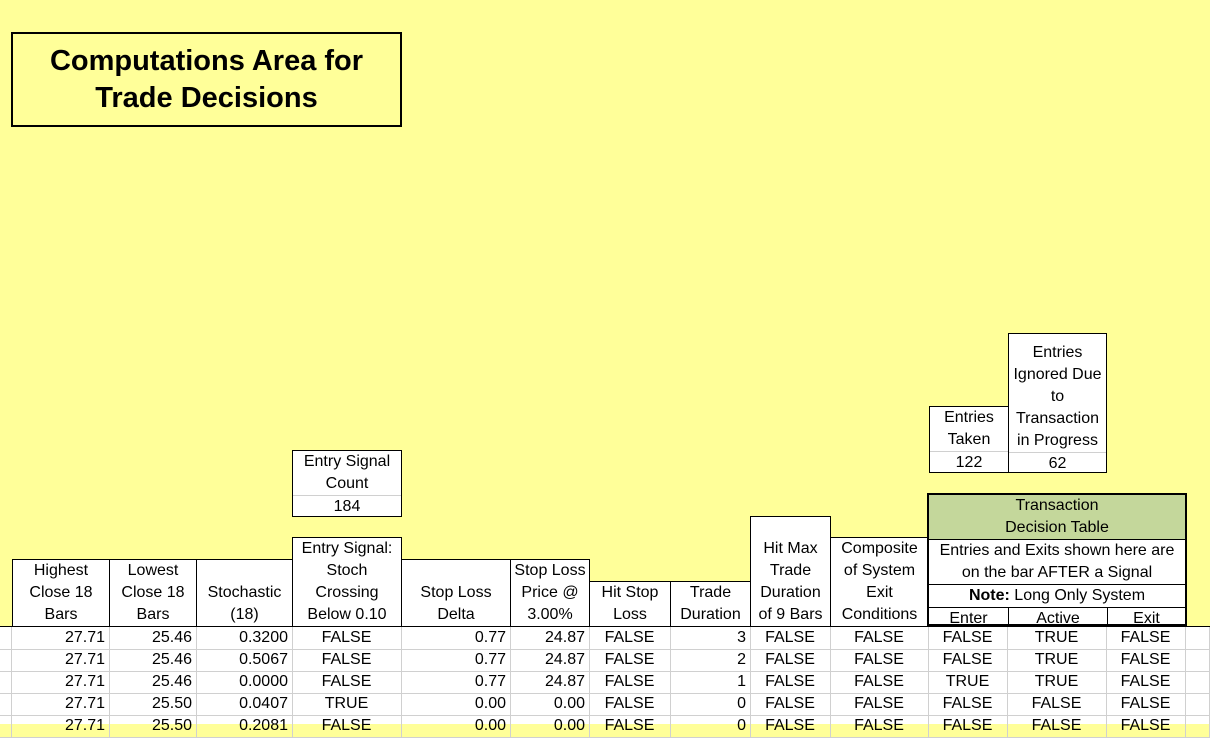 The image size is (1210, 738). I want to click on cell-stochastic: 0.5067, so click(244, 660).